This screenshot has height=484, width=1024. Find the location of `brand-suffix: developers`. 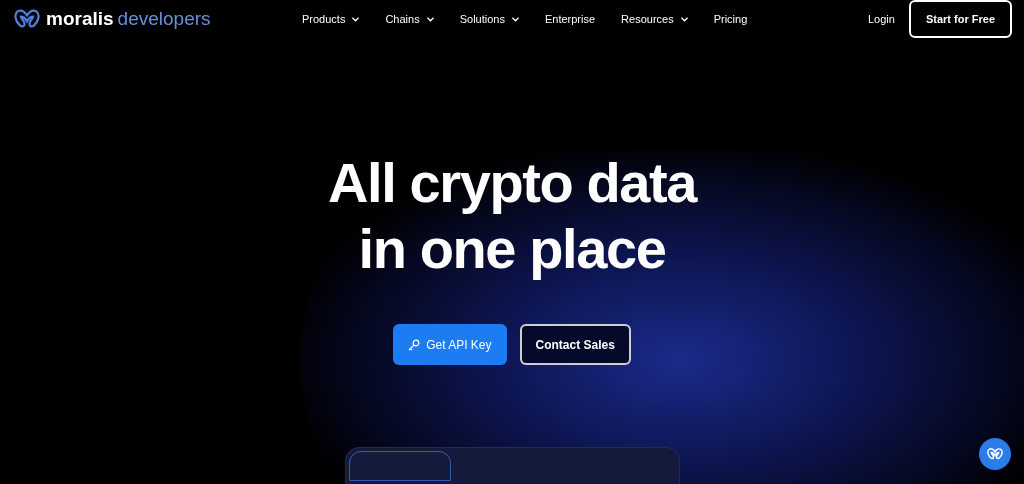

brand-suffix: developers is located at coordinates (164, 18).